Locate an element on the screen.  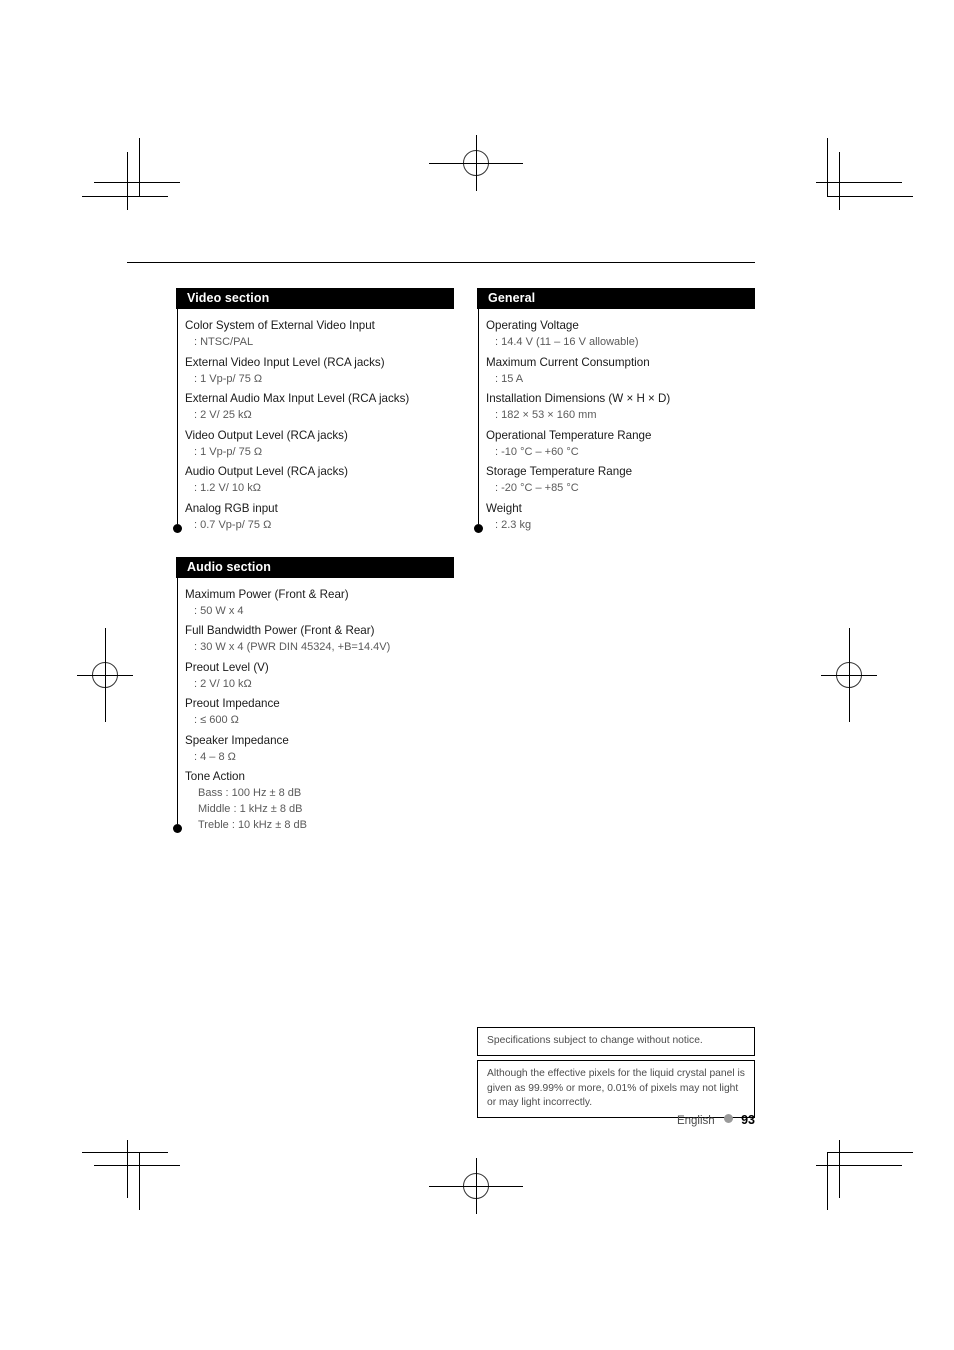
page-footer: English 93 is located at coordinates (616, 1120).